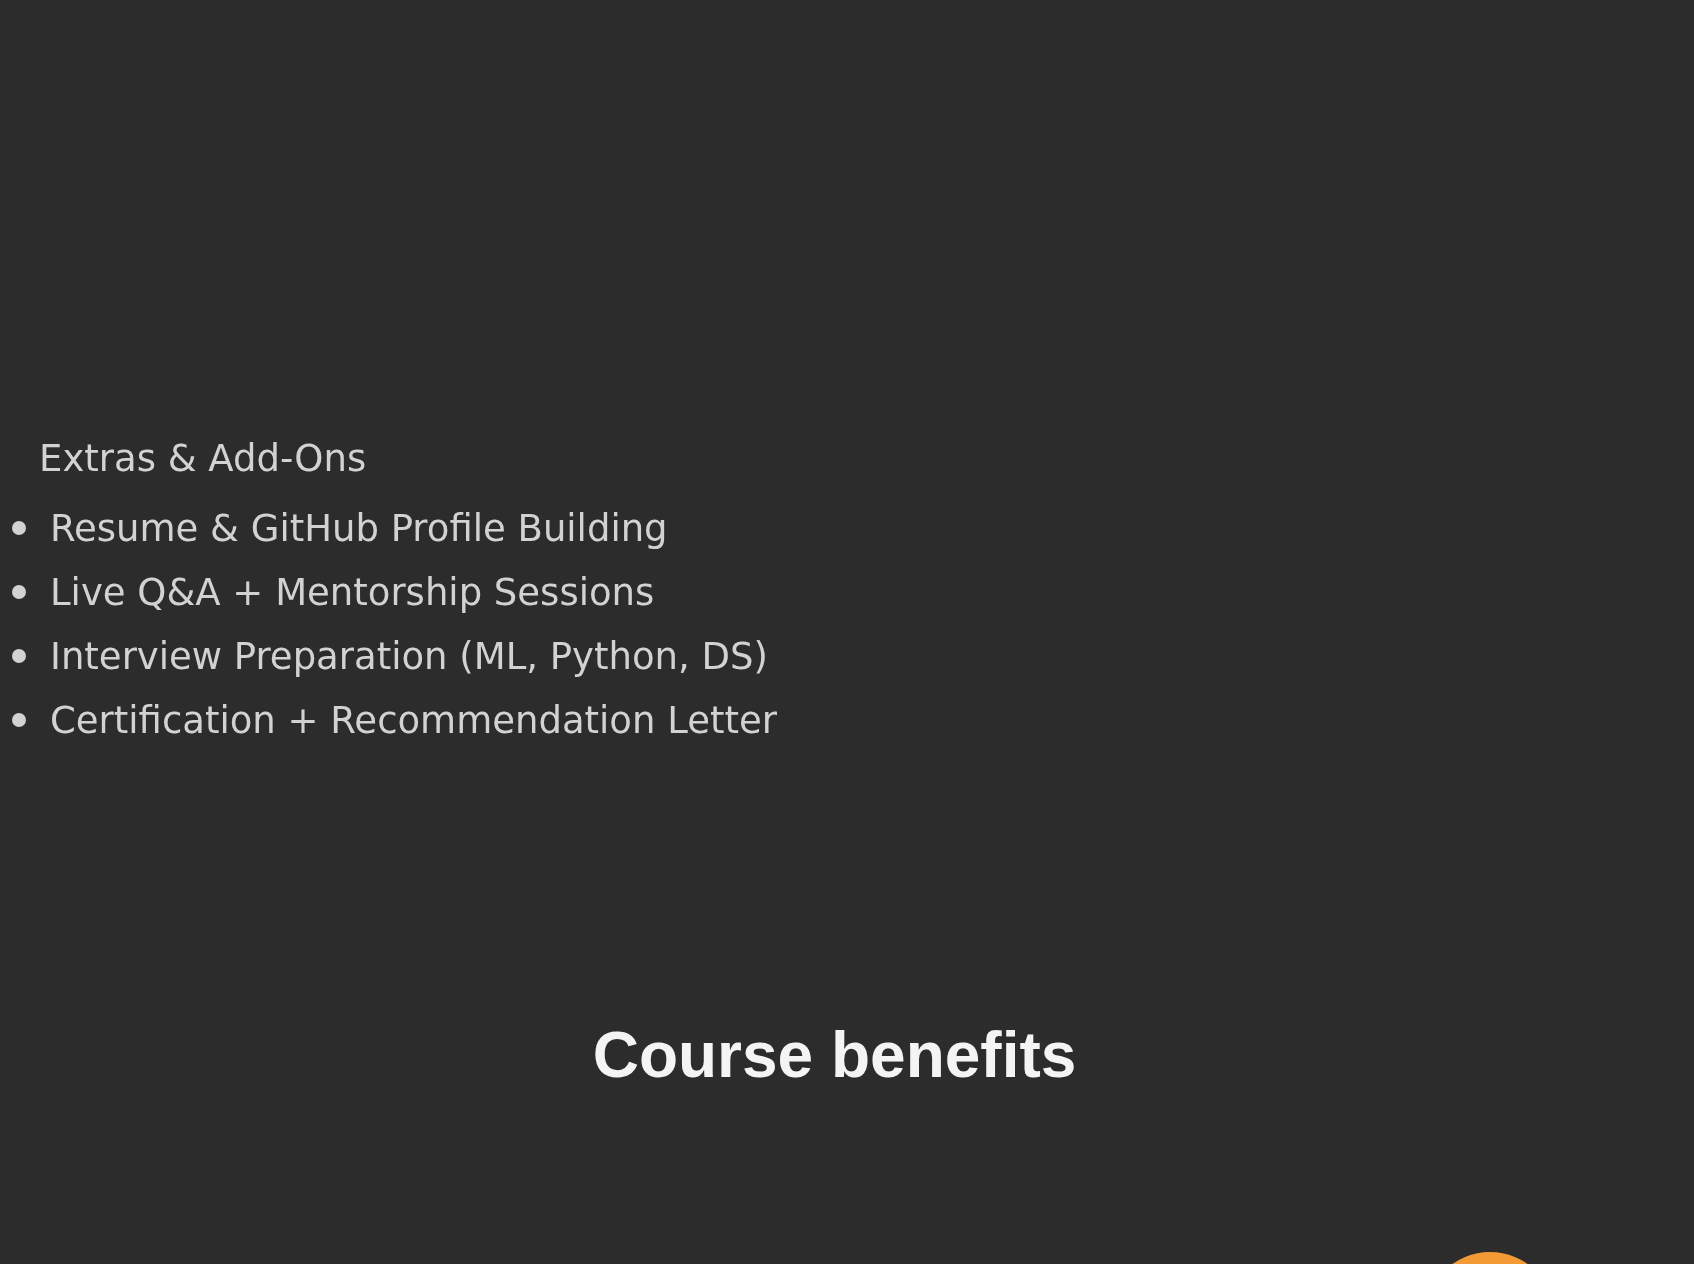 The image size is (1694, 1264). I want to click on section-title: Course benefits, so click(834, 1055).